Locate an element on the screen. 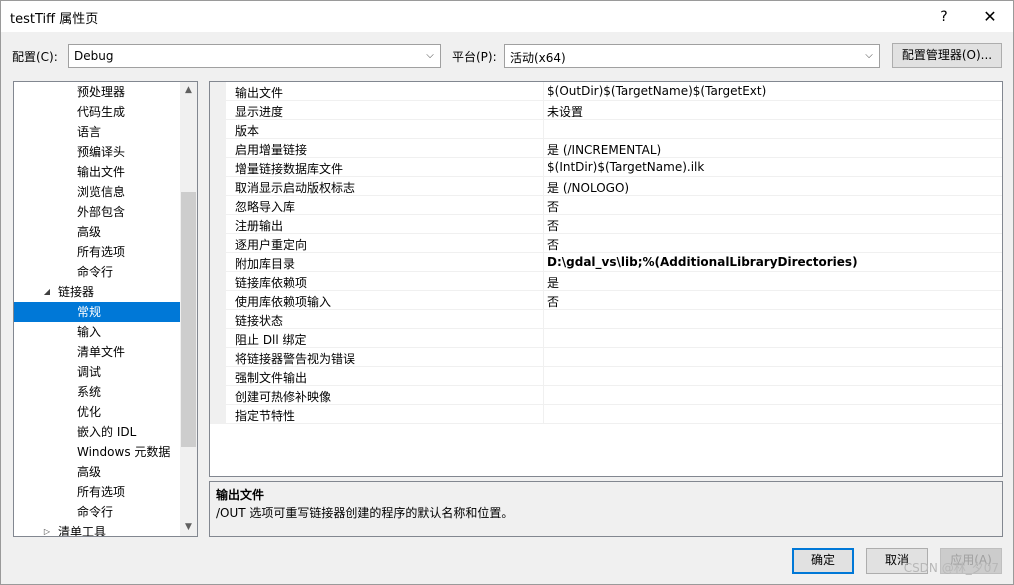 Image resolution: width=1014 pixels, height=585 pixels. tree-item: 语言 is located at coordinates (97, 132).